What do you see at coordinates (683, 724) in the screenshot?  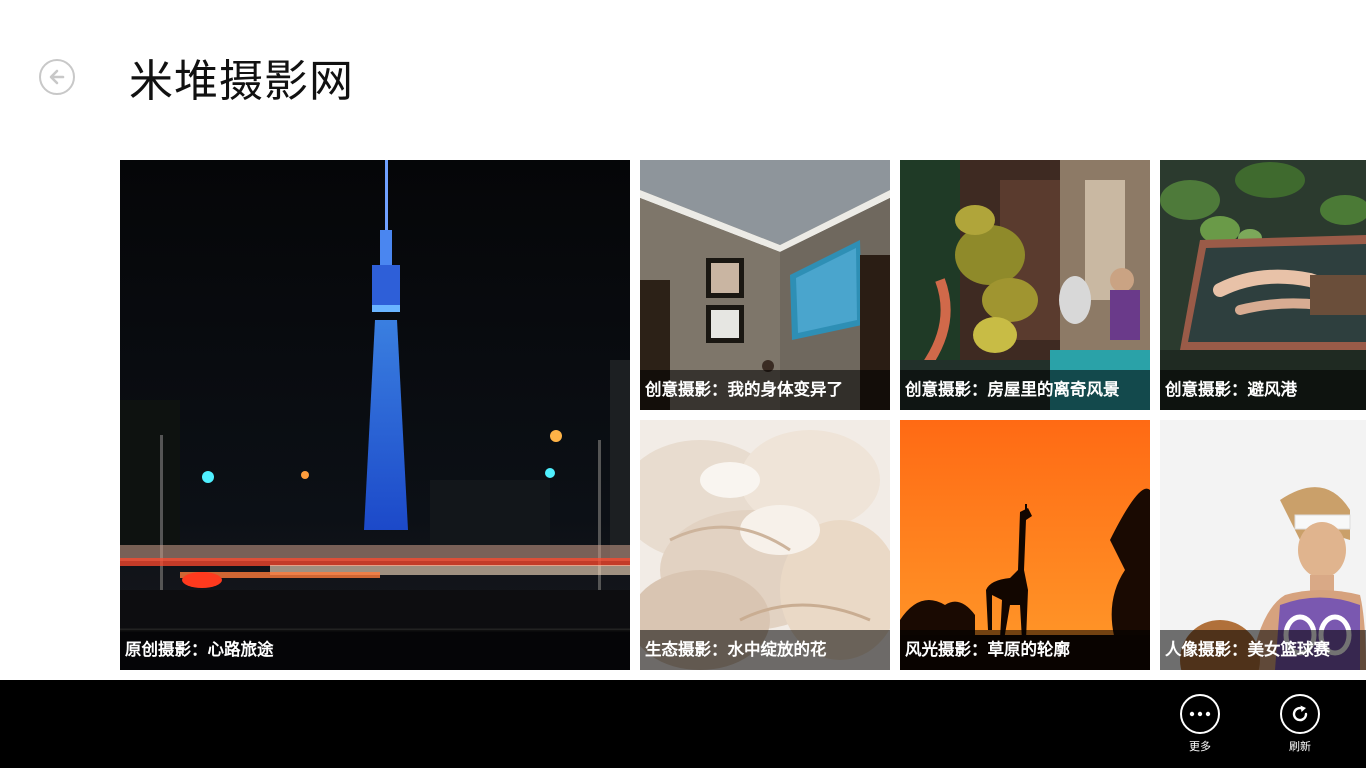 I see `app-bar: 更多 刷新` at bounding box center [683, 724].